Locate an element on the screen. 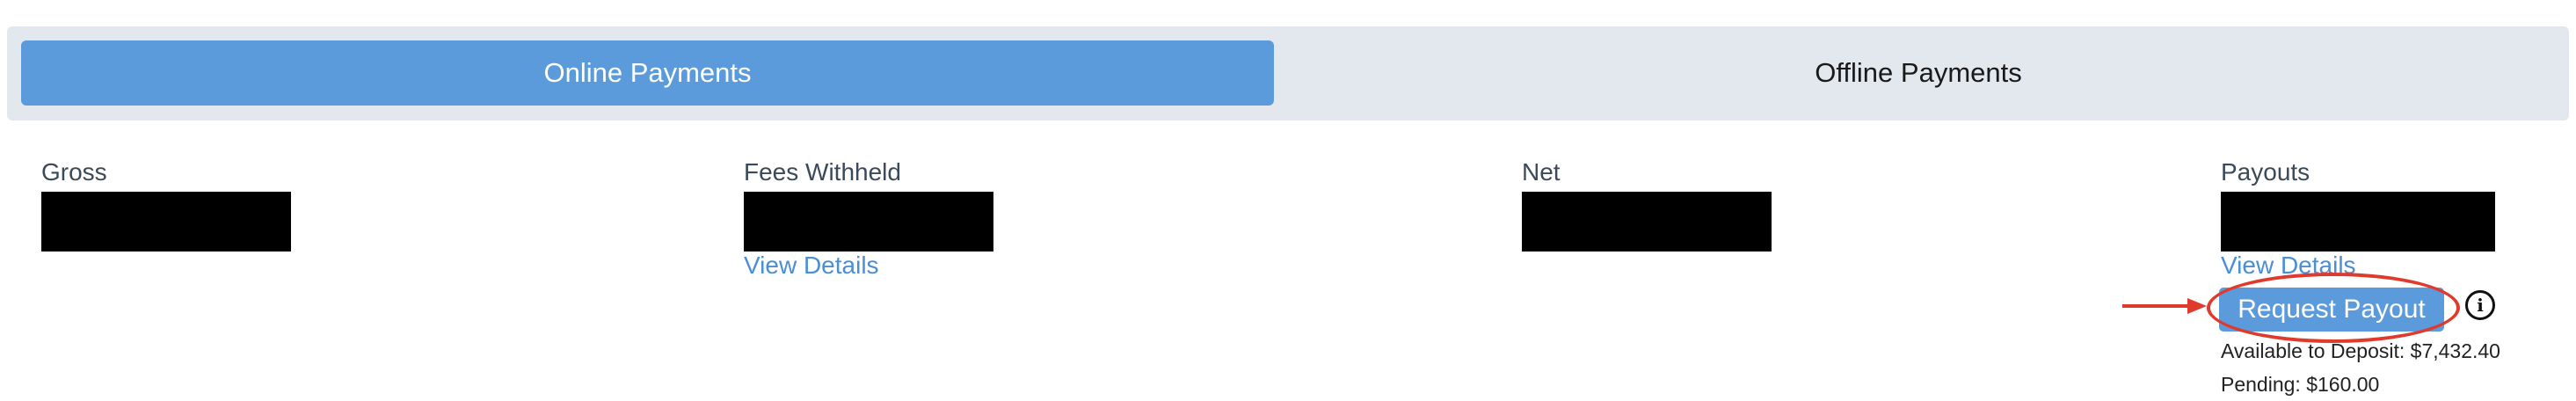 This screenshot has width=2576, height=401. stat-gross: Gross is located at coordinates (166, 205).